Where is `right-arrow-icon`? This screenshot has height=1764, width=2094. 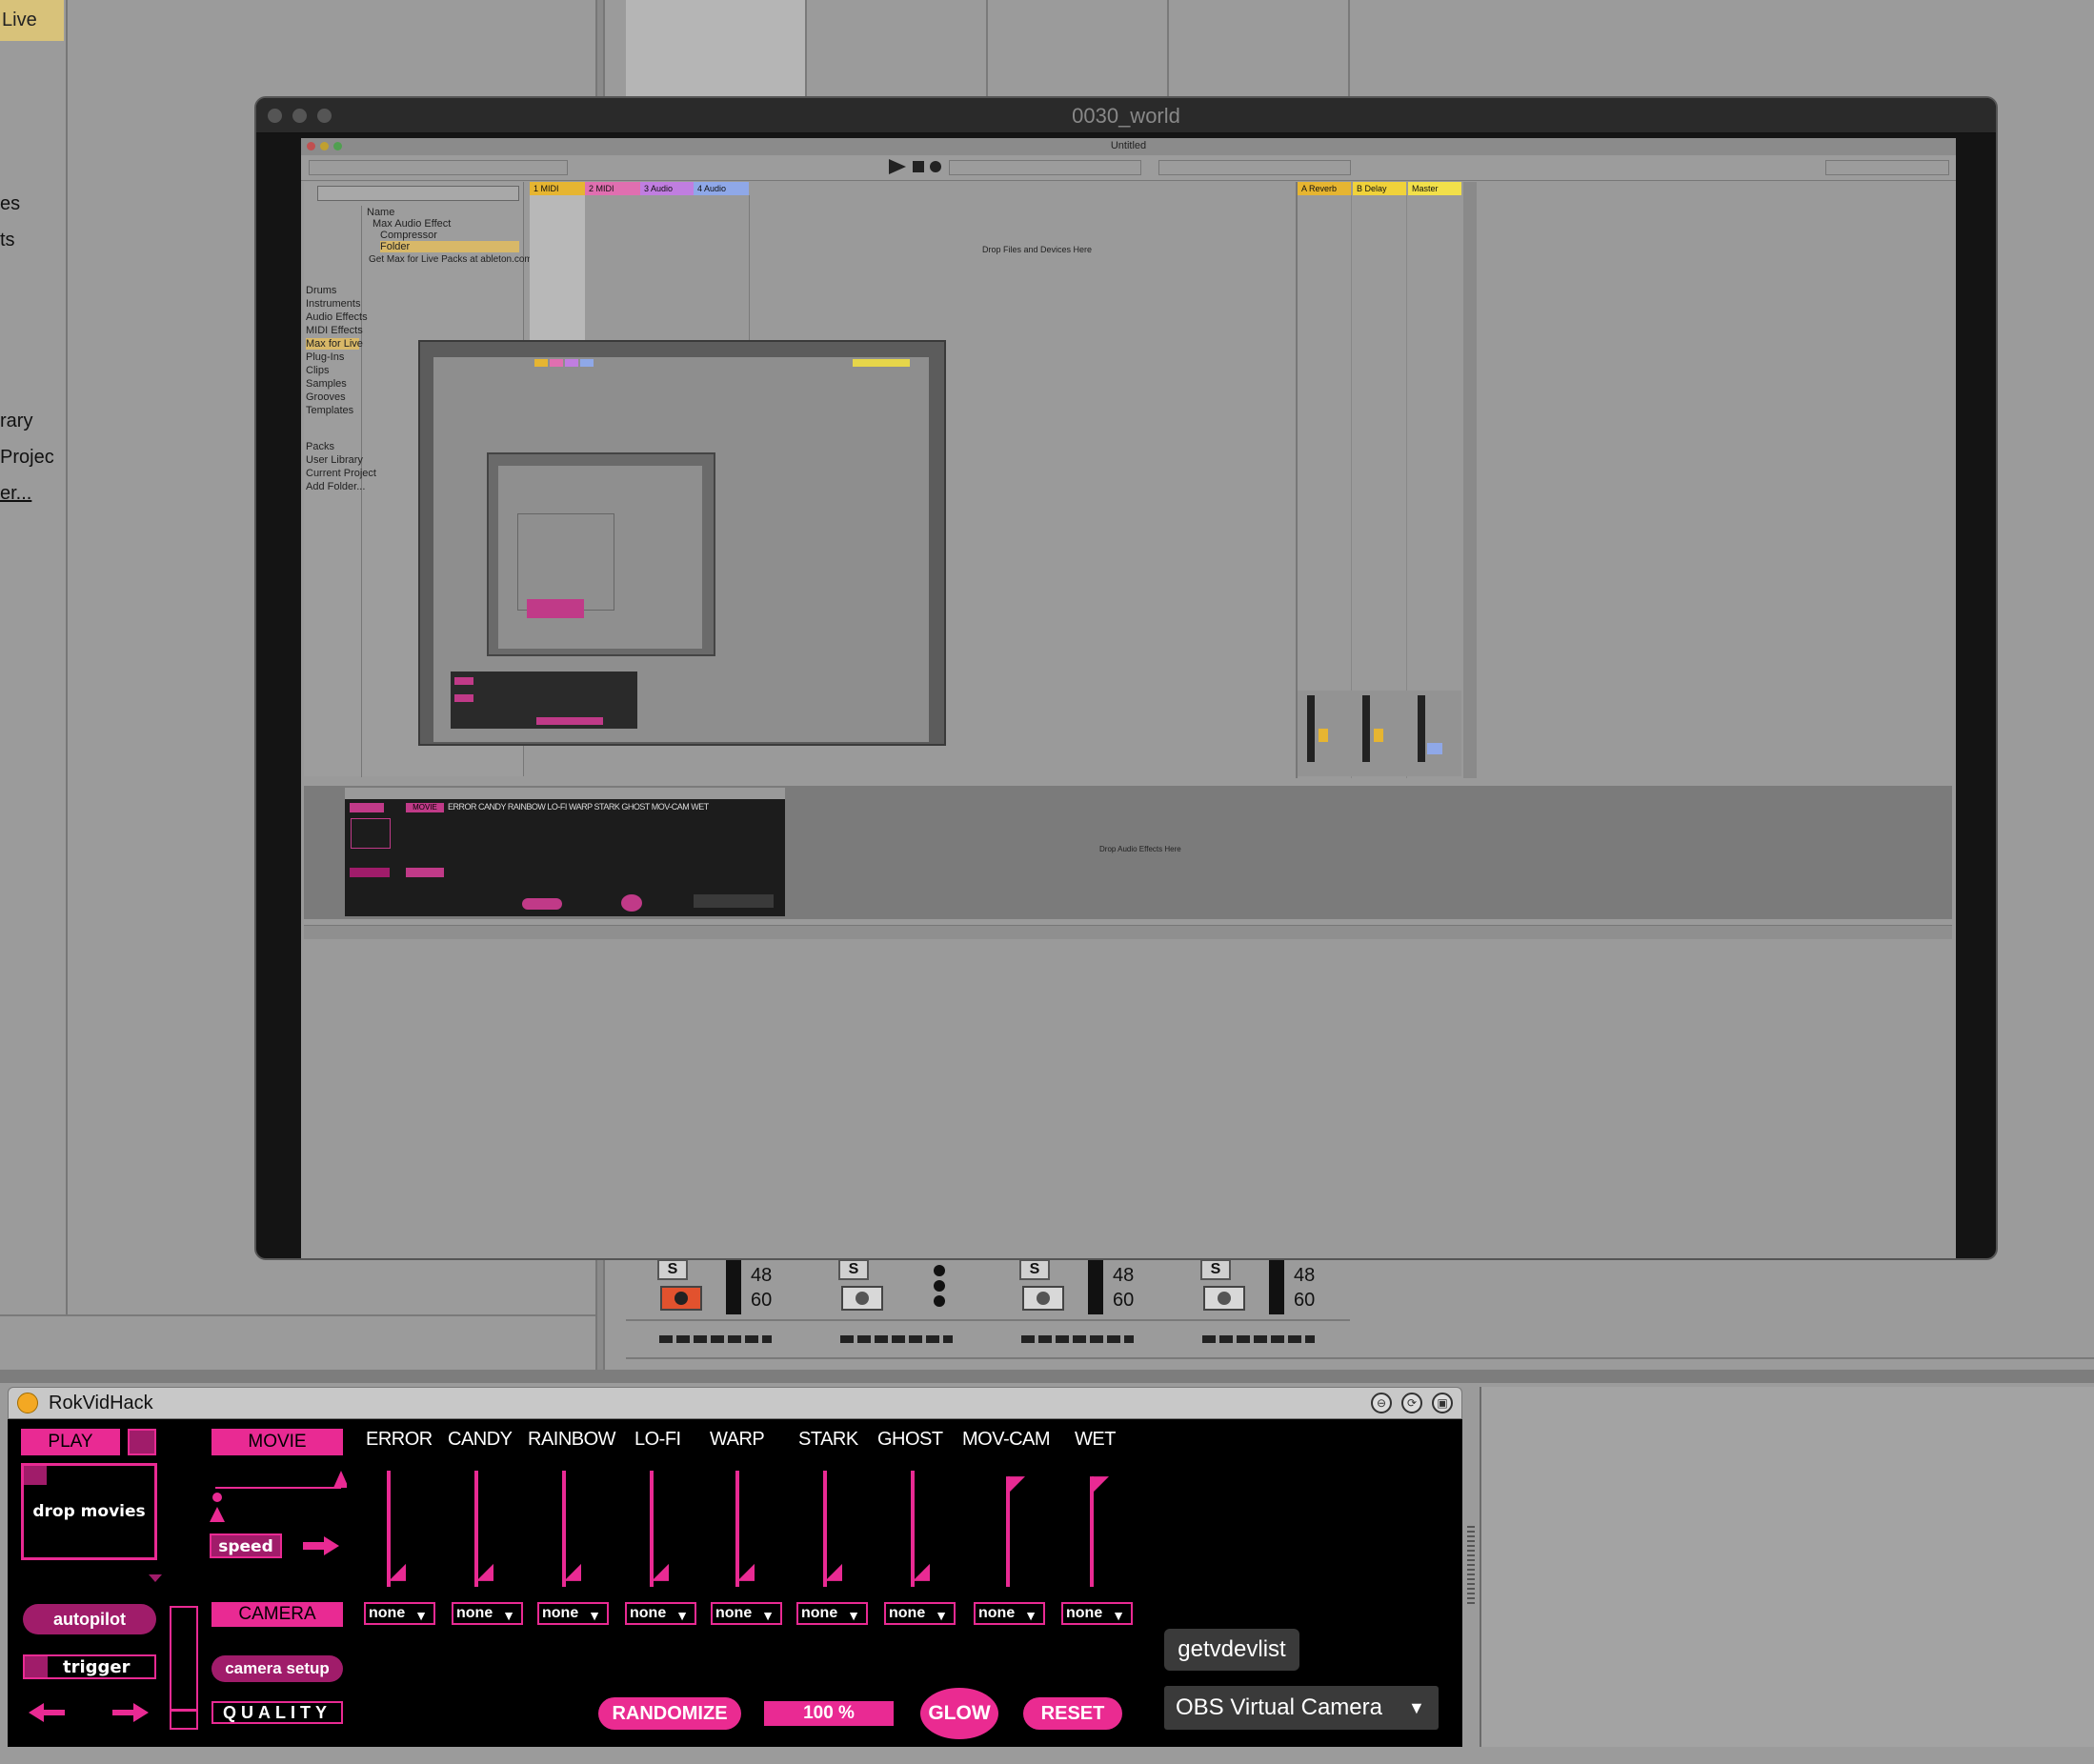
right-arrow-icon is located at coordinates (131, 1715).